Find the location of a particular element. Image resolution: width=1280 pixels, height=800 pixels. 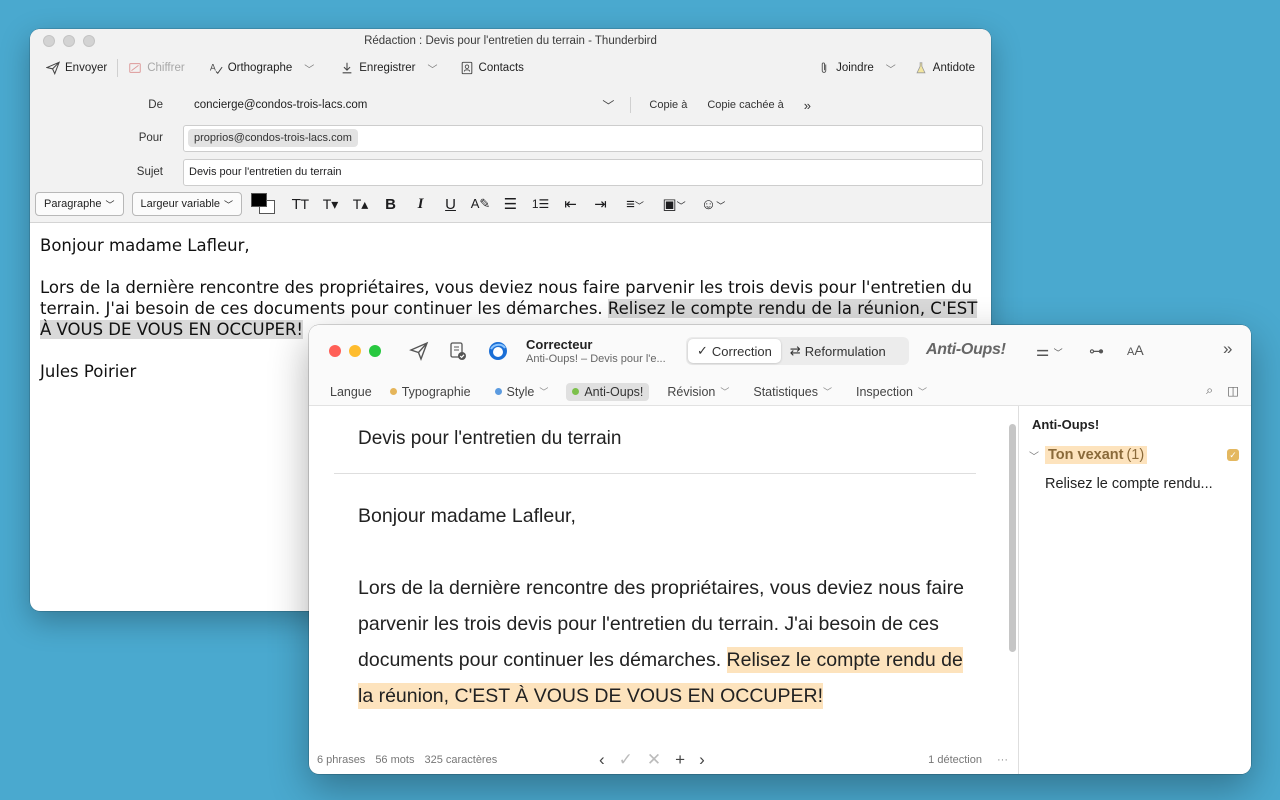

tab-statistiques-label: Statistiques is located at coordinates (785, 391).